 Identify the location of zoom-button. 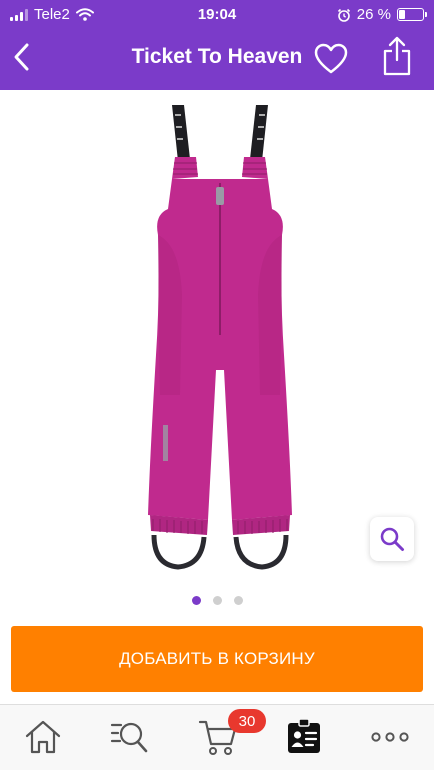
(392, 539).